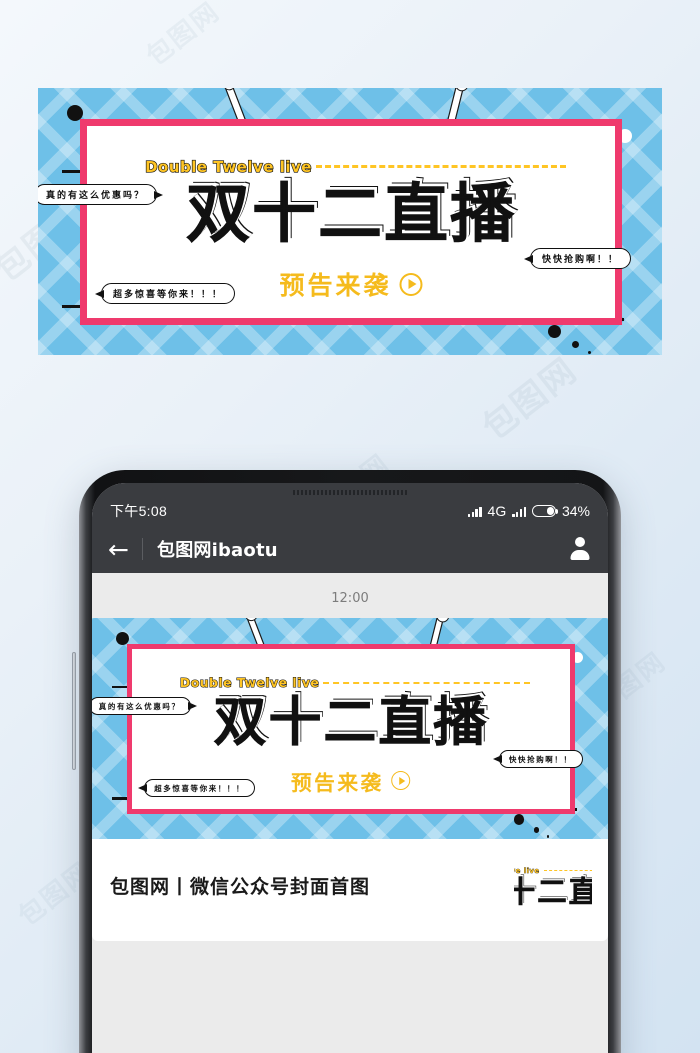 The height and width of the screenshot is (1053, 700). What do you see at coordinates (350, 492) in the screenshot?
I see `earpiece-speaker` at bounding box center [350, 492].